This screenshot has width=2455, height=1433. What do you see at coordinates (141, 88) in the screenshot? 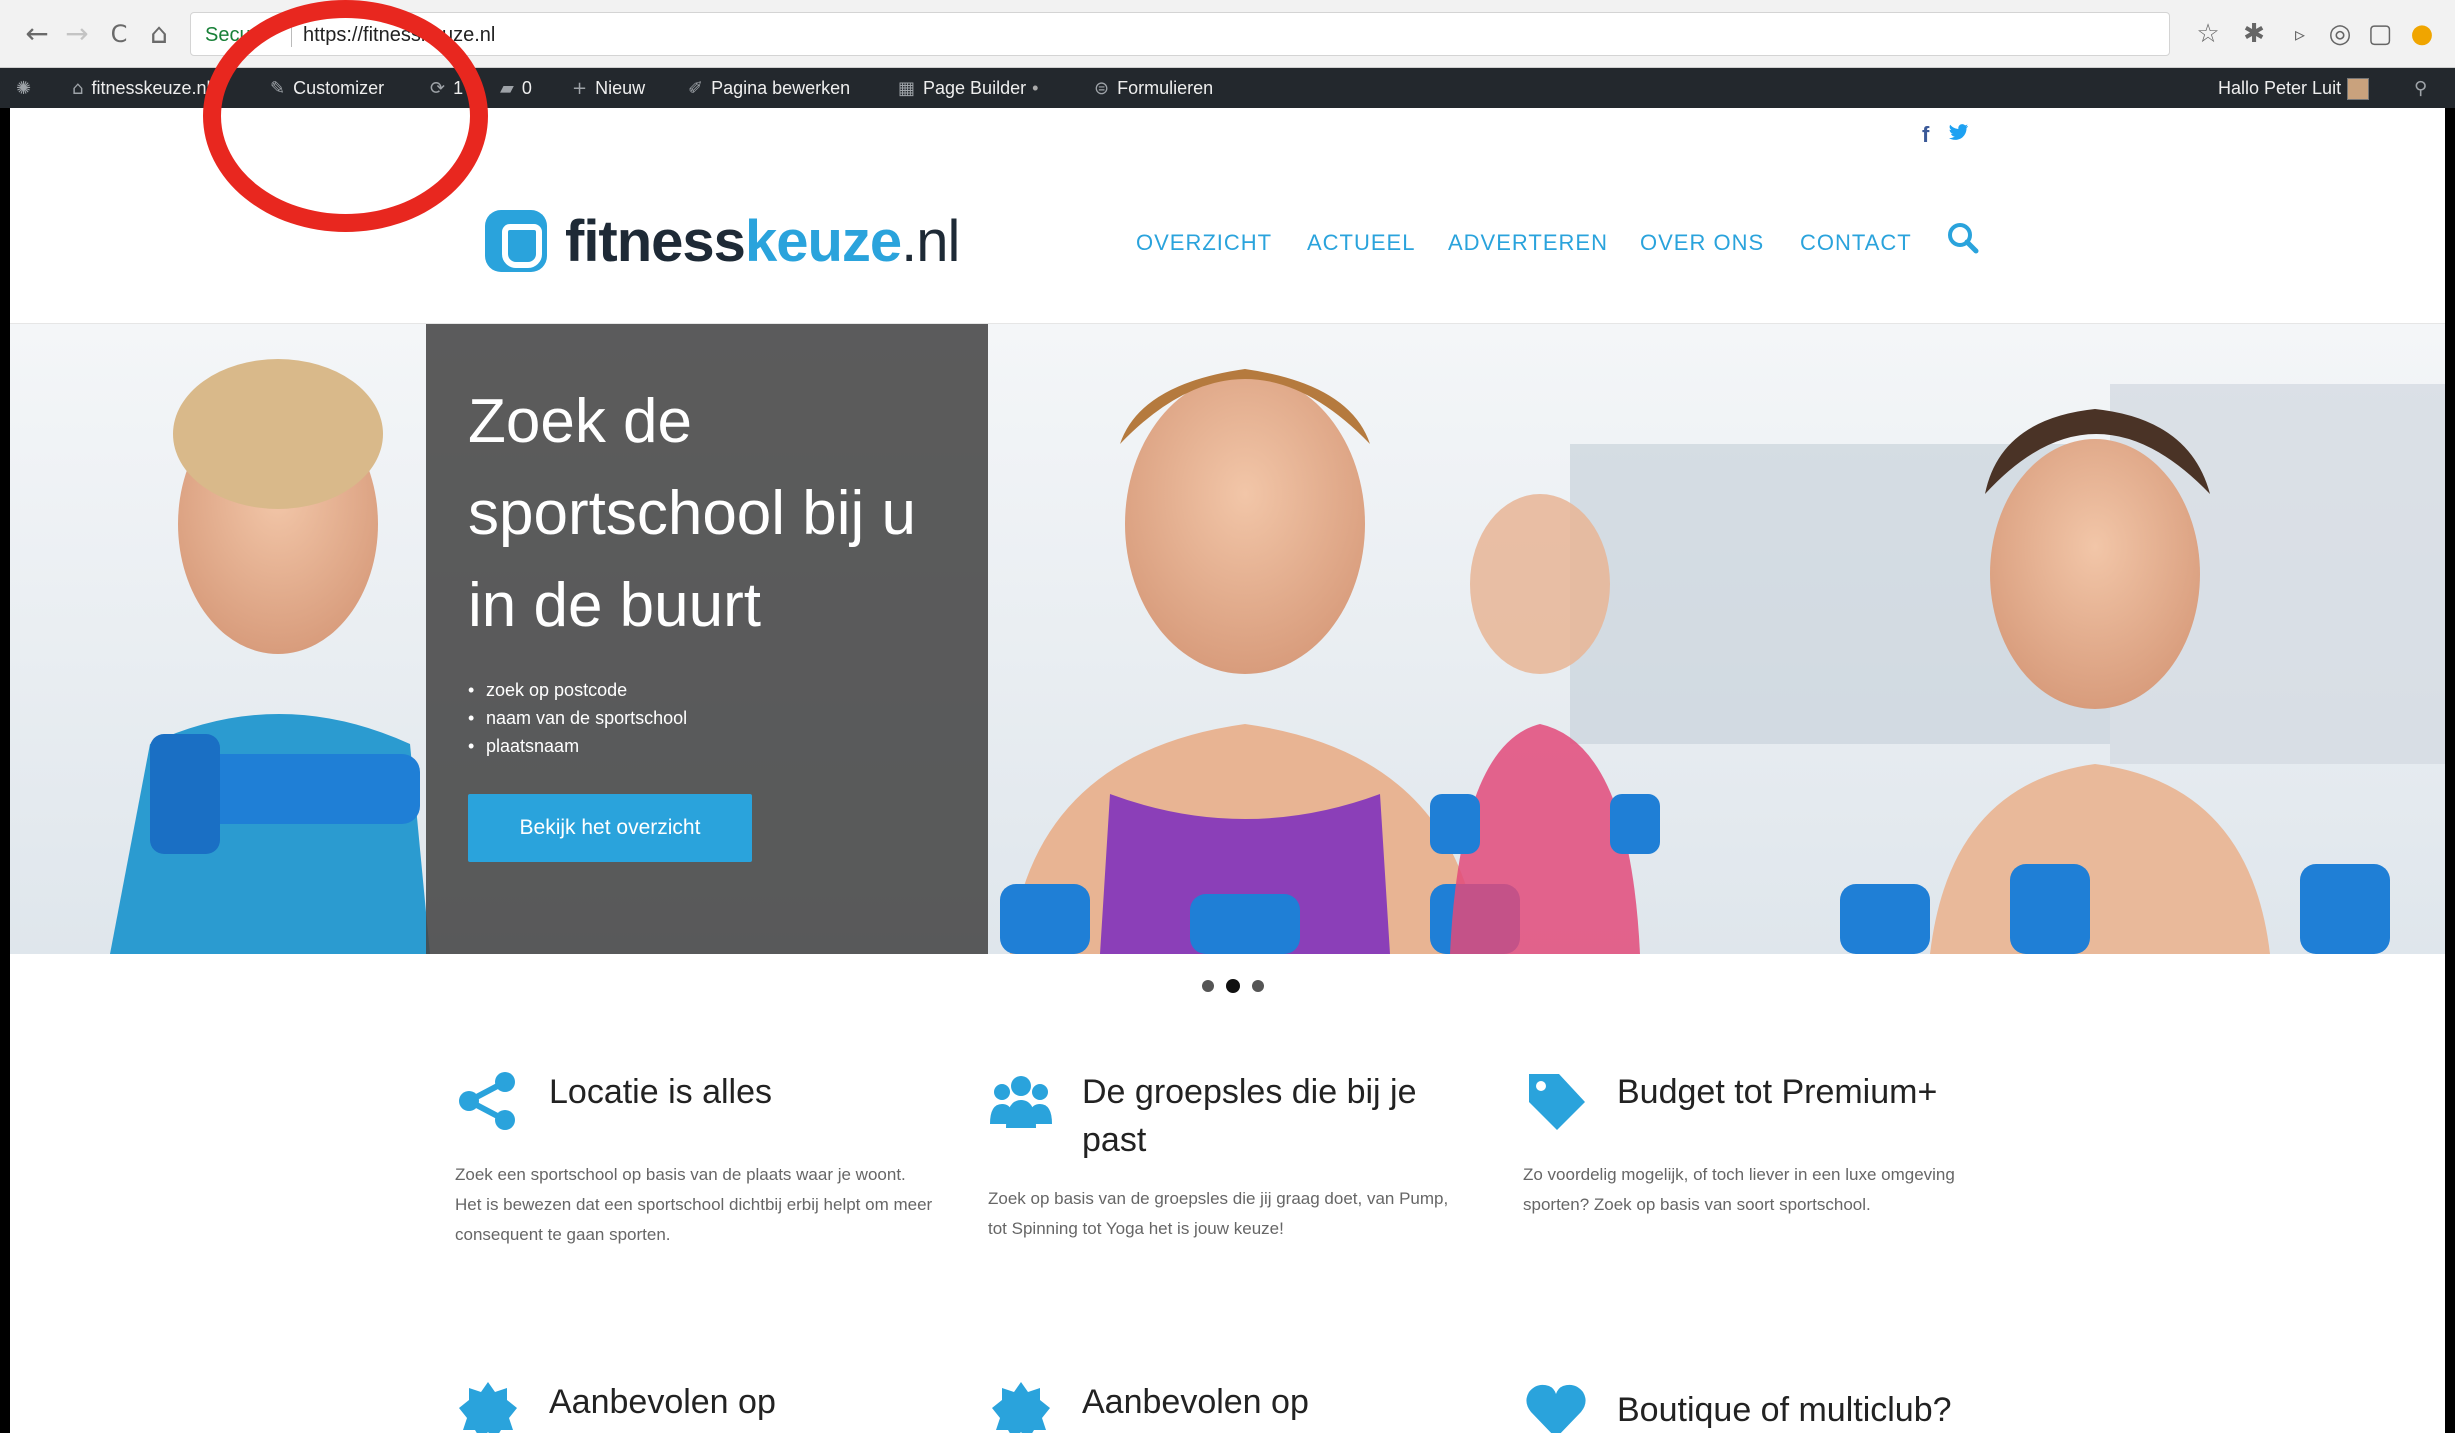
I see `admin-site-name: ⌂ fitnesskeuze.nl` at bounding box center [141, 88].